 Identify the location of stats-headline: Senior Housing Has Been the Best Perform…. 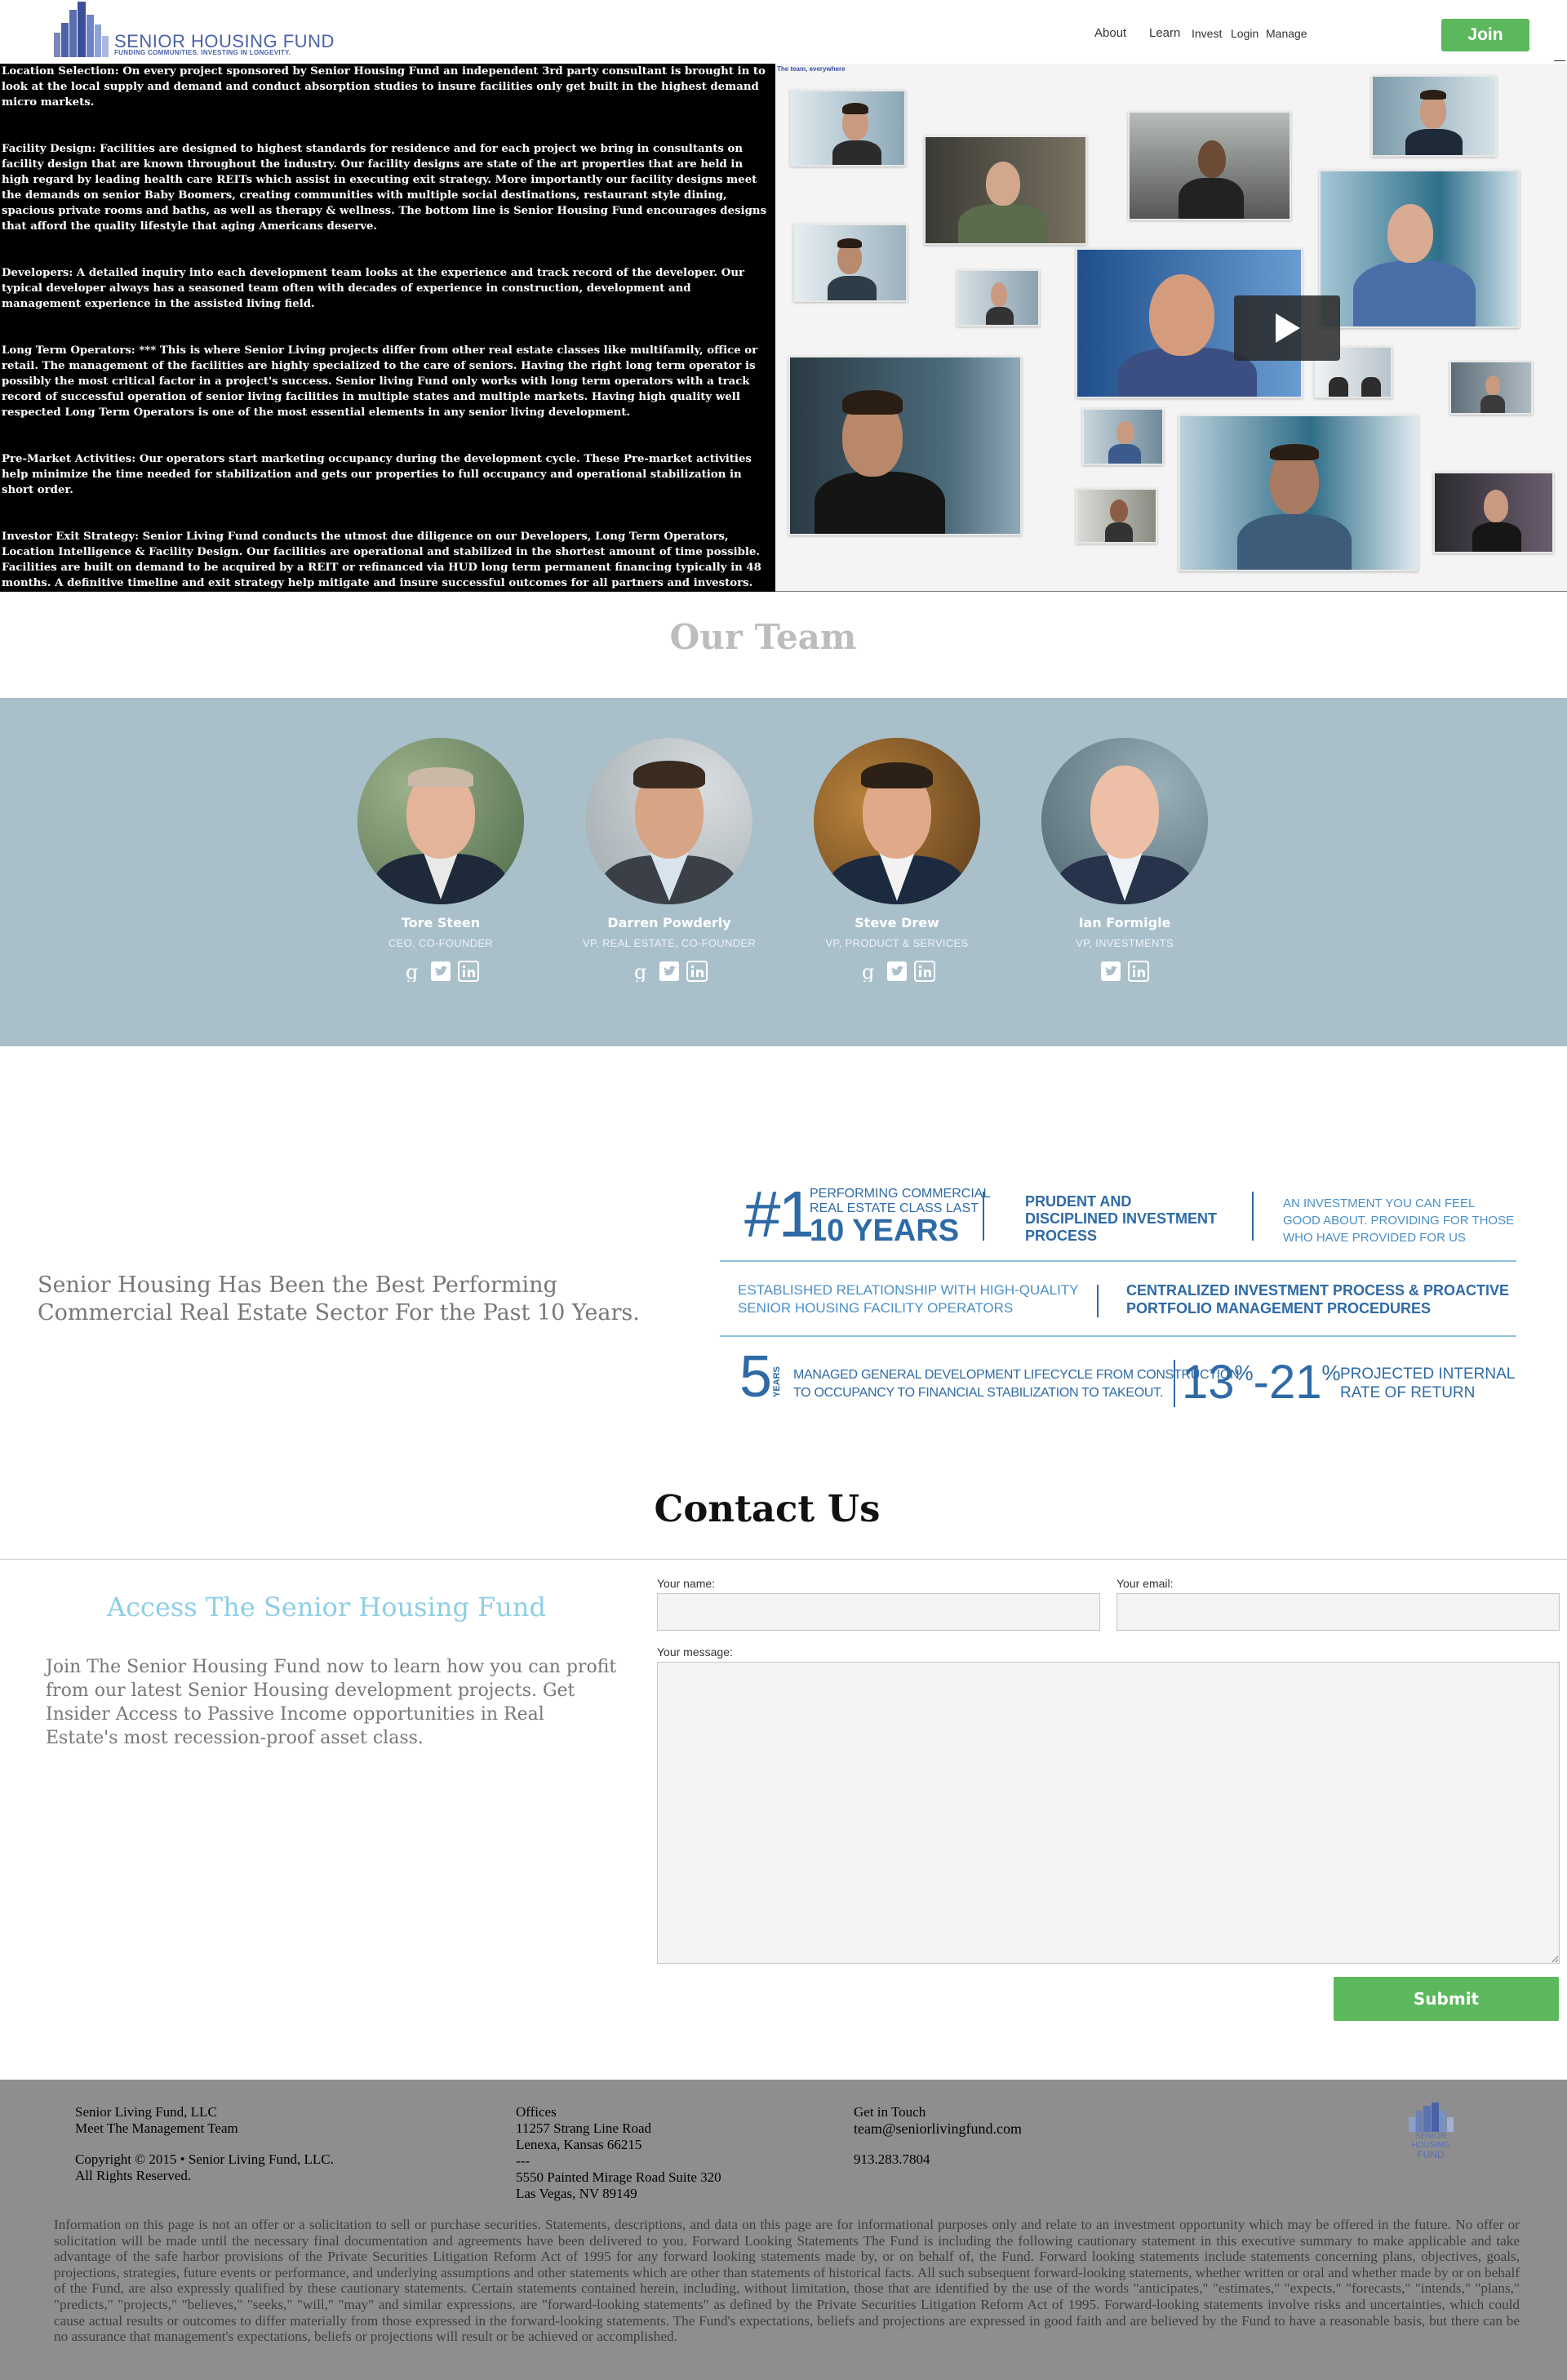
(339, 1298).